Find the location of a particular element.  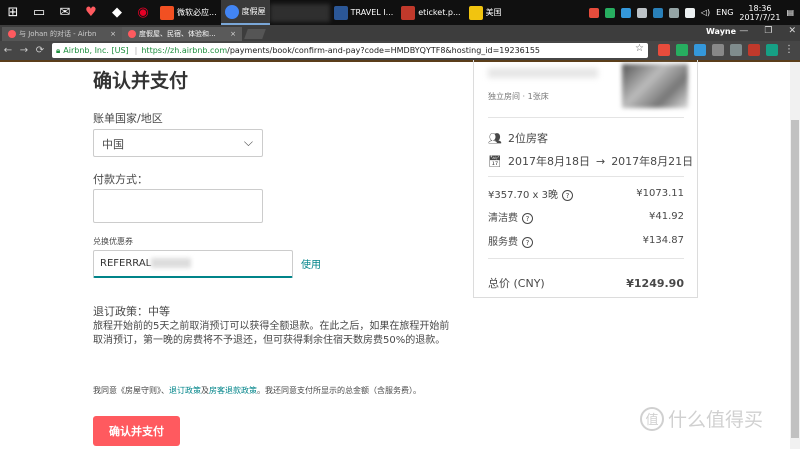

taskbar-app-folder: 美国 is located at coordinates (485, 12).